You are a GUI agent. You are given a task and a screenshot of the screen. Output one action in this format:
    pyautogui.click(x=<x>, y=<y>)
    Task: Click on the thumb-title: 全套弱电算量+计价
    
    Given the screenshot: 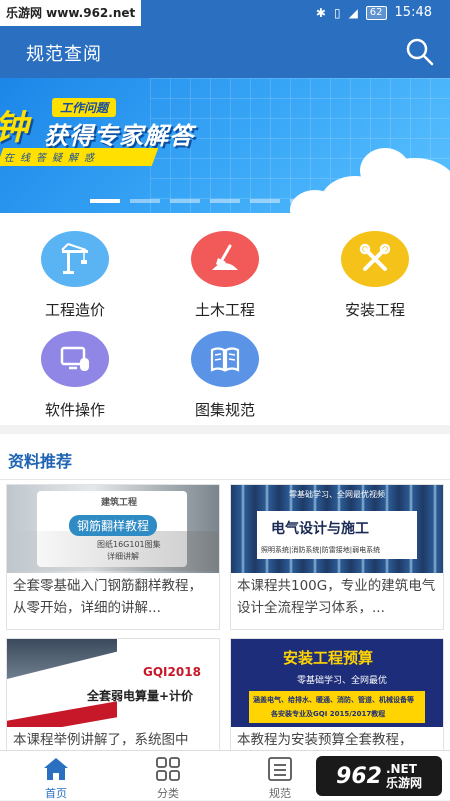 What is the action you would take?
    pyautogui.click(x=140, y=695)
    